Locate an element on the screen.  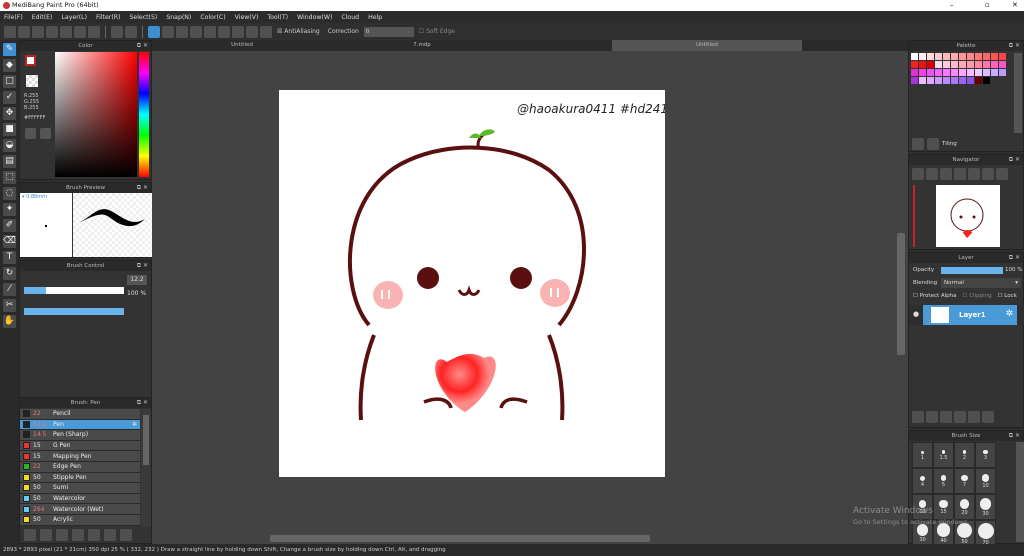
zoom-reset-icon is located at coordinates (918, 174).